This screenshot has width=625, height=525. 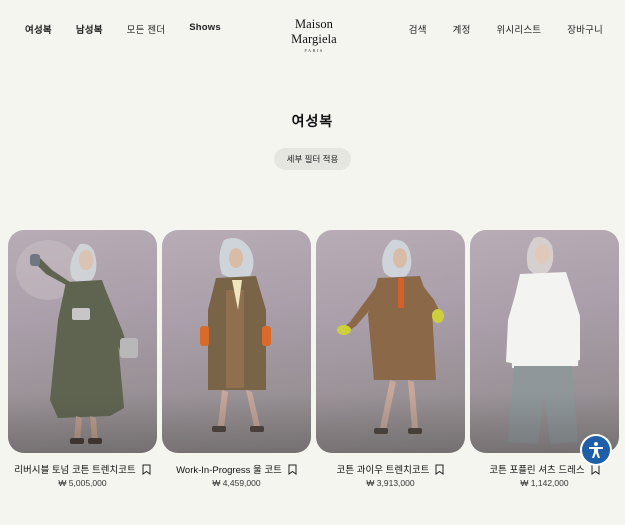 What do you see at coordinates (312, 159) in the screenshot?
I see `filter-button: 세부 필터 적용` at bounding box center [312, 159].